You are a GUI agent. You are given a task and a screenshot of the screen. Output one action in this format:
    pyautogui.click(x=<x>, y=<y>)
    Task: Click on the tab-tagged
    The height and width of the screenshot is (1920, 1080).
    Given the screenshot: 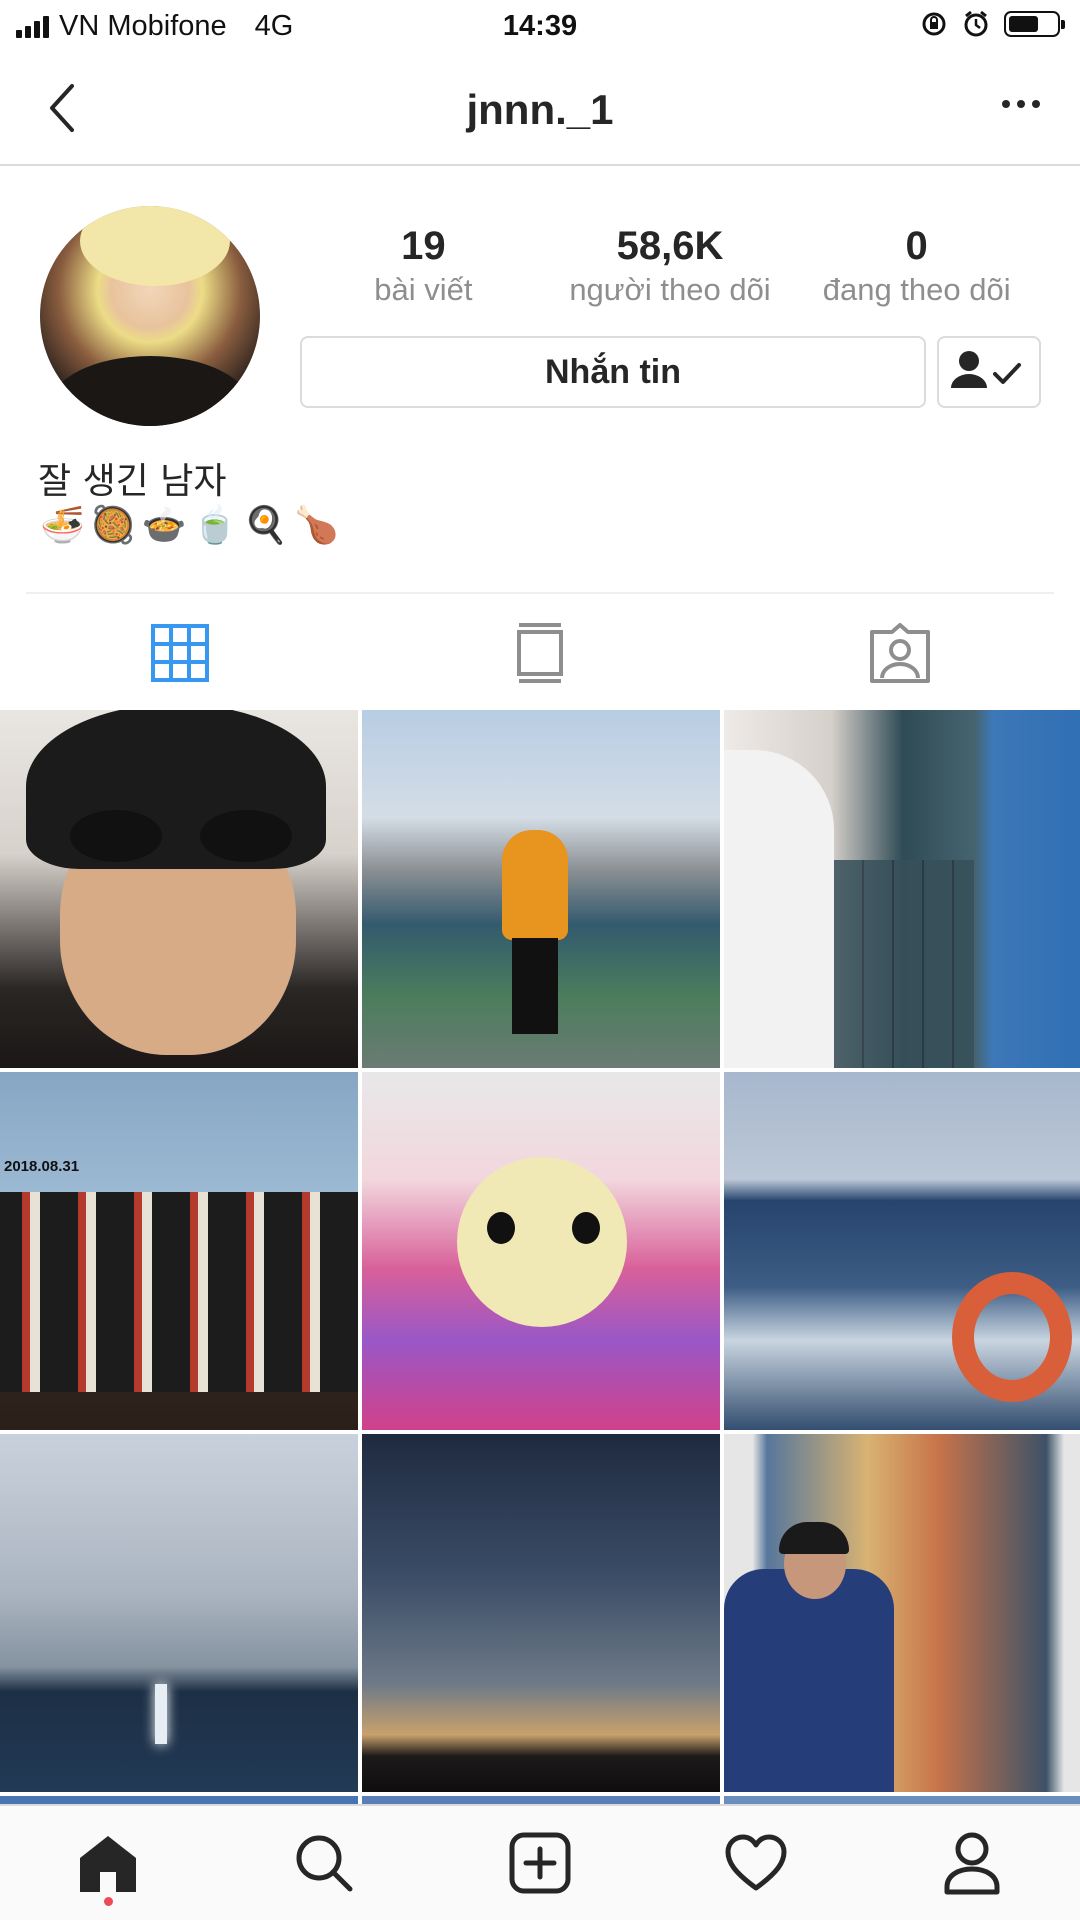 What is the action you would take?
    pyautogui.click(x=900, y=653)
    